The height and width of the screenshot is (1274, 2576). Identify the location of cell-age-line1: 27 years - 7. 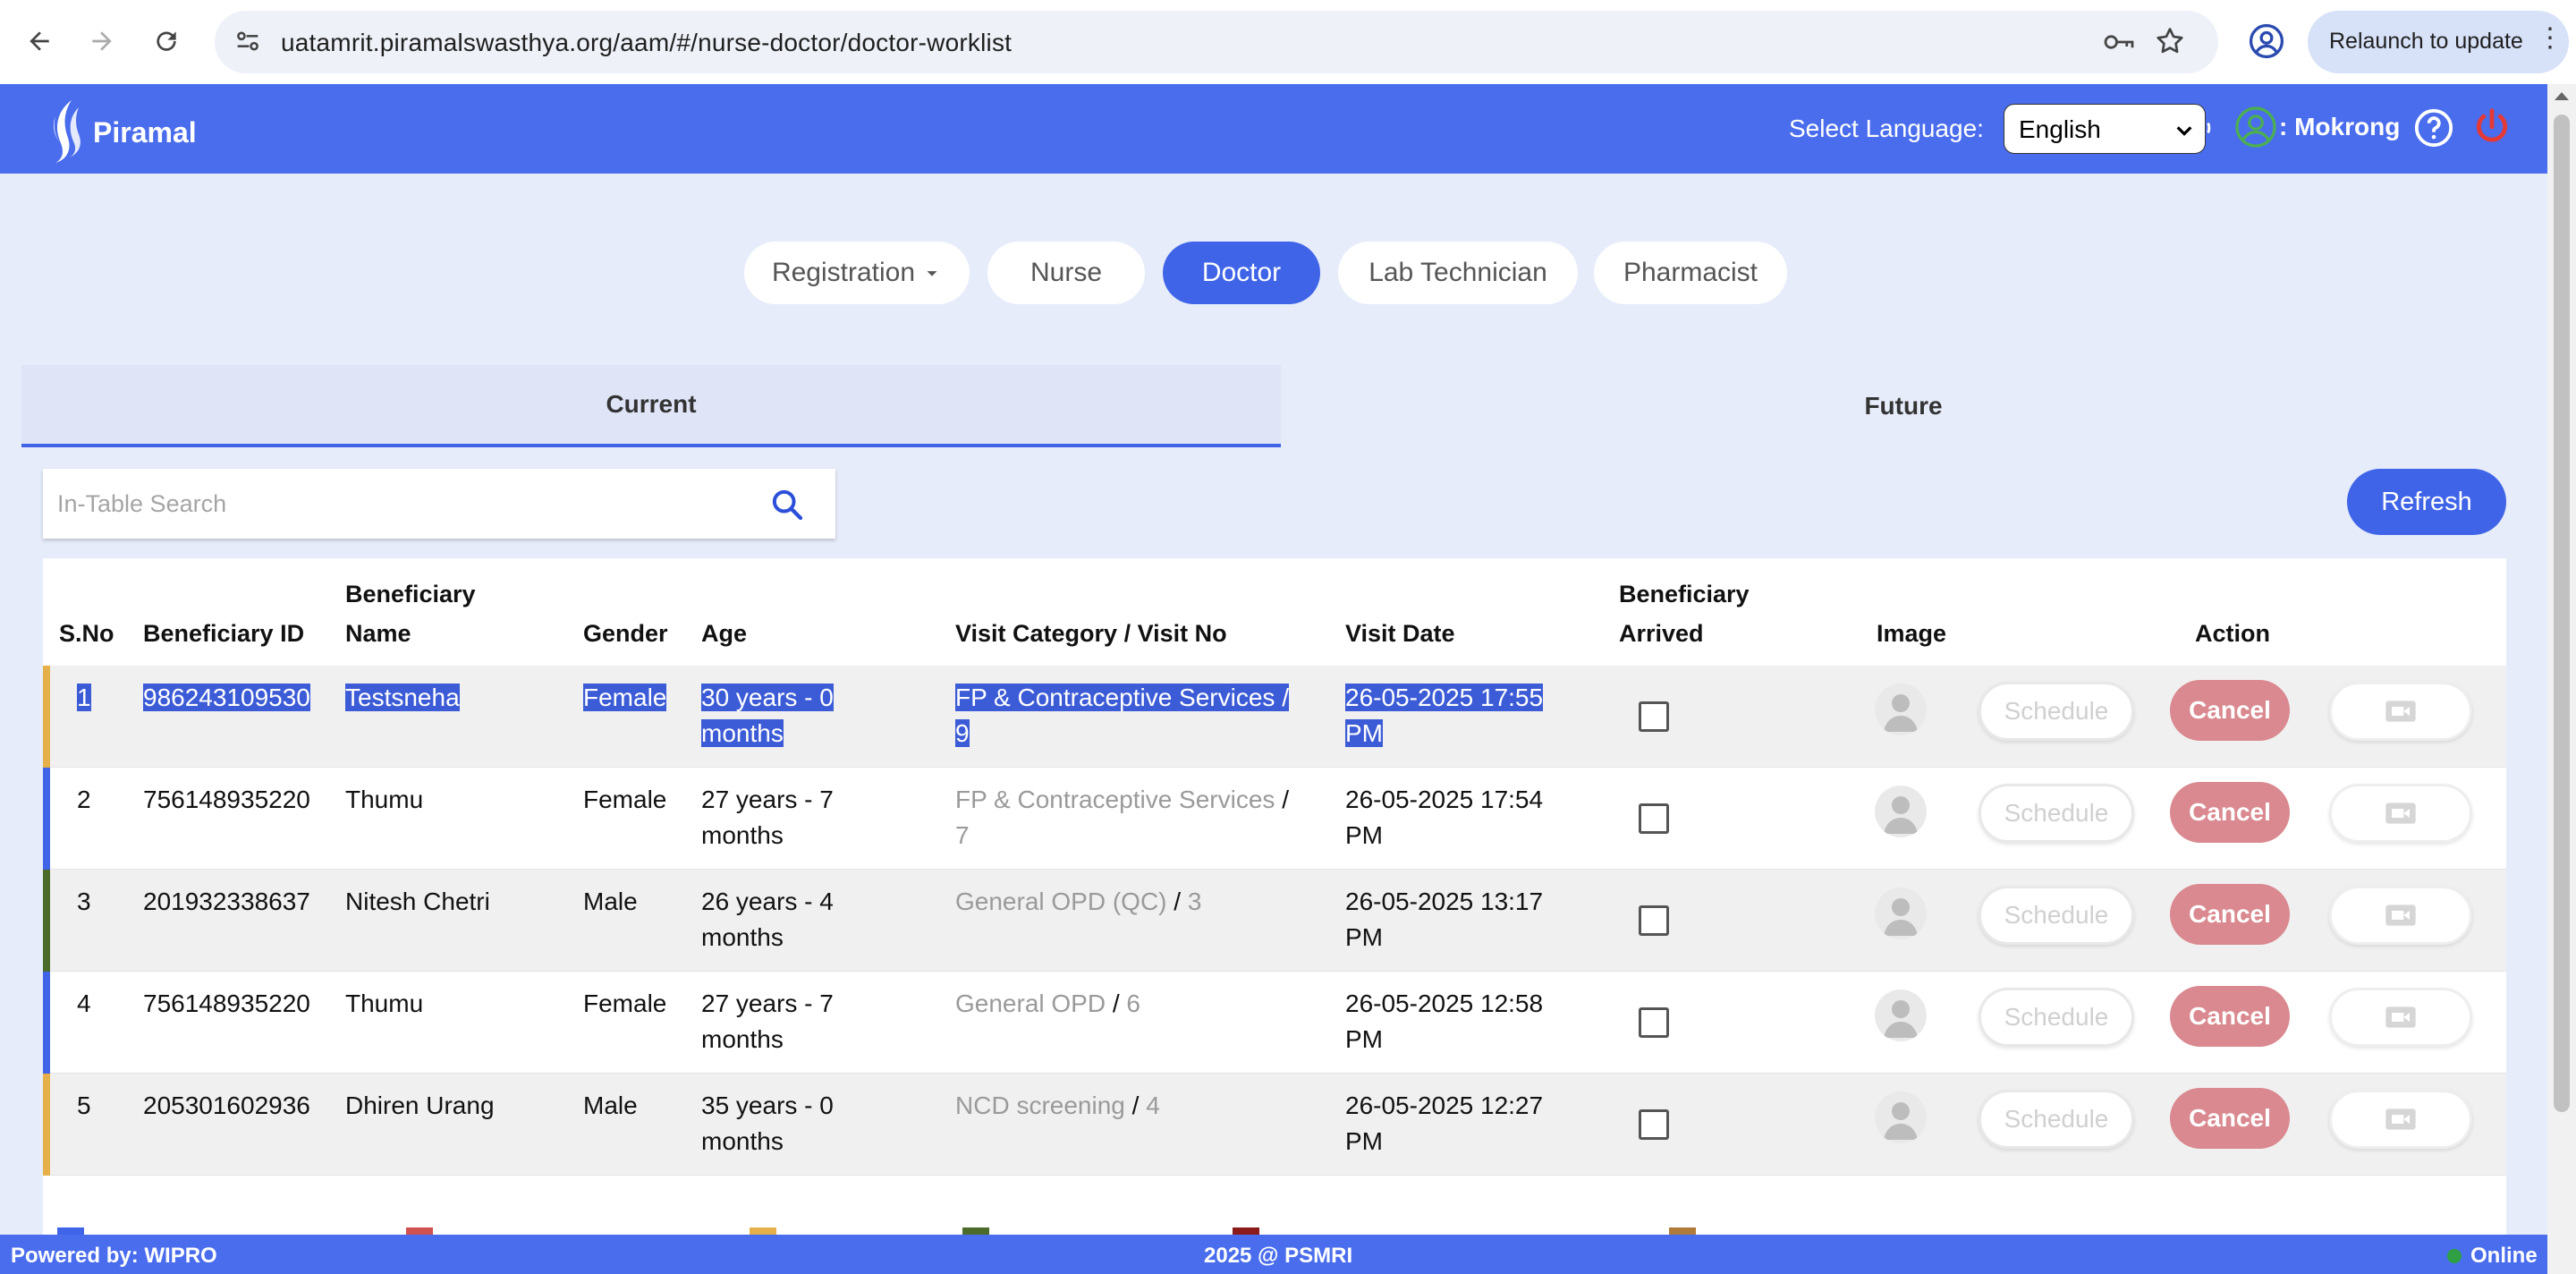
(767, 1003).